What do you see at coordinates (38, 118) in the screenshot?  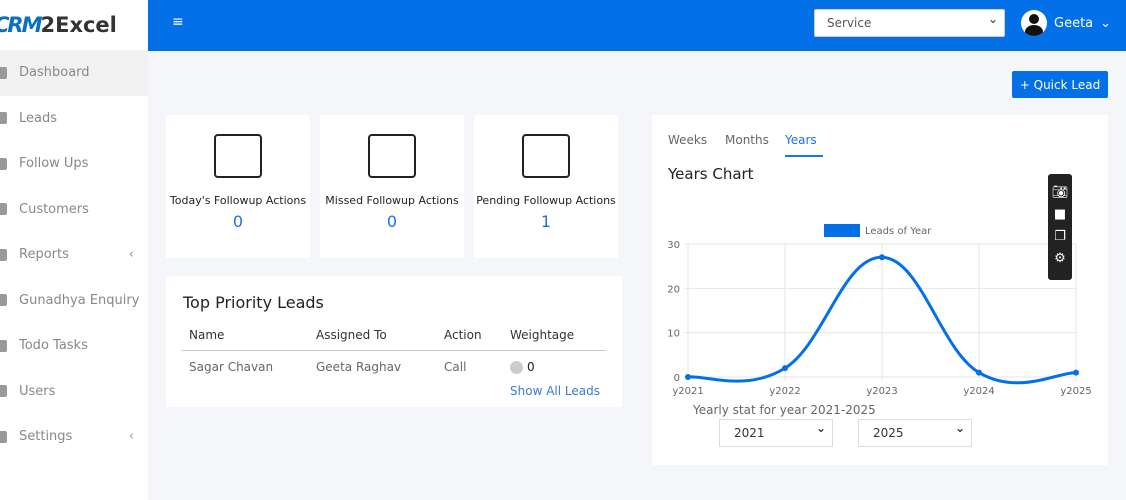 I see `sidebar-item-label: Leads` at bounding box center [38, 118].